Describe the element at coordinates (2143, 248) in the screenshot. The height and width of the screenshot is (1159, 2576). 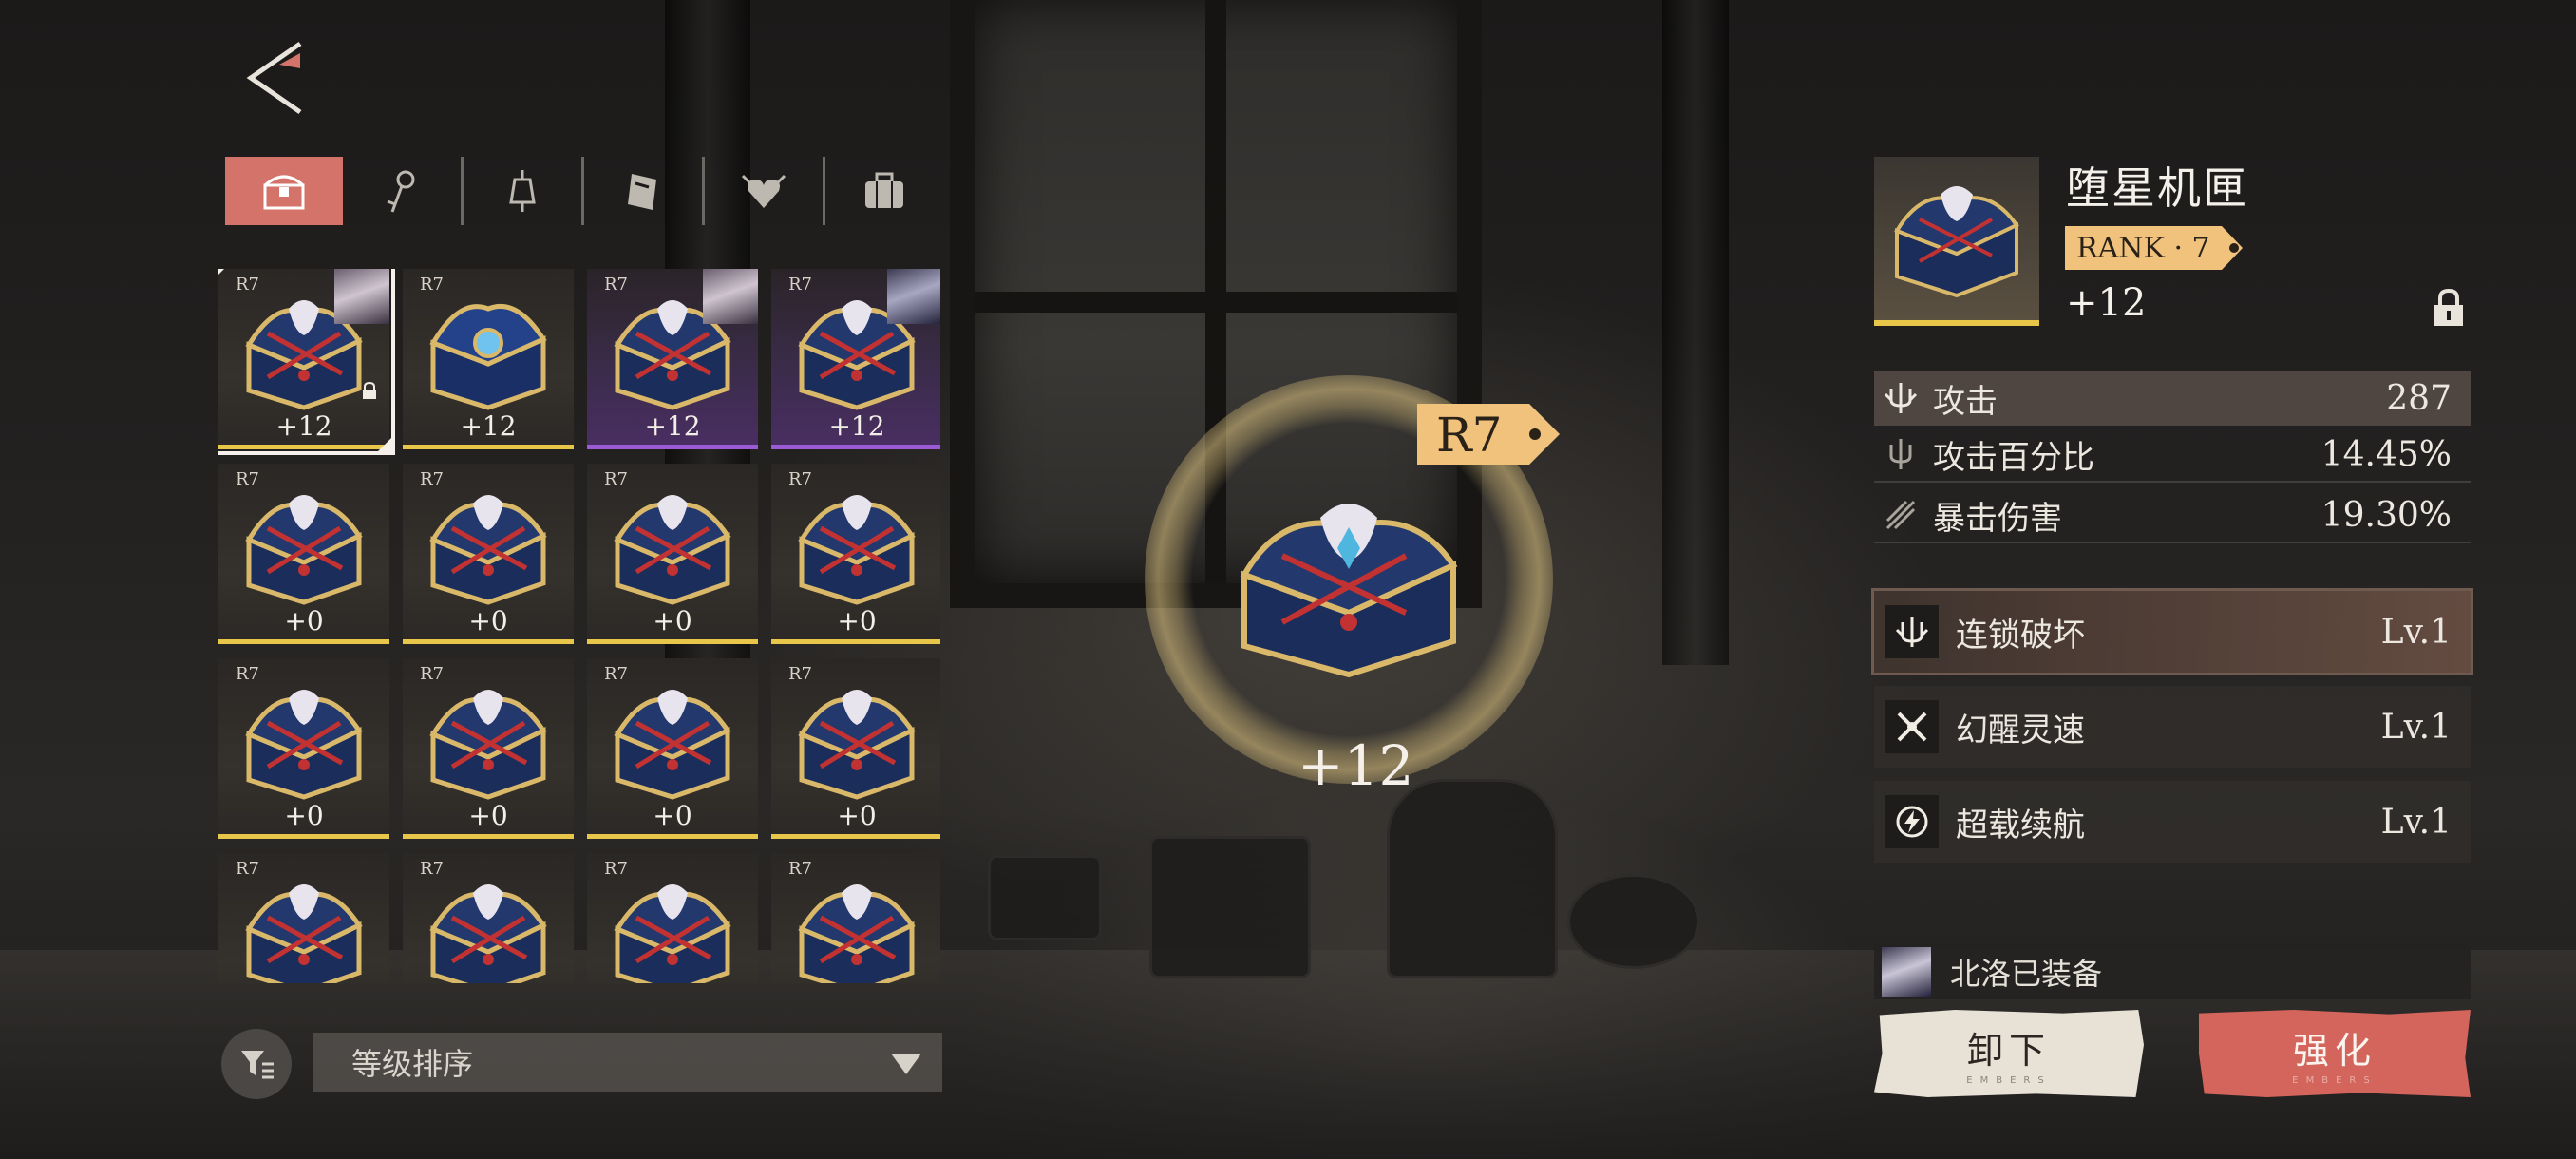
I see `rank-badge-text: RANK · 7` at that location.